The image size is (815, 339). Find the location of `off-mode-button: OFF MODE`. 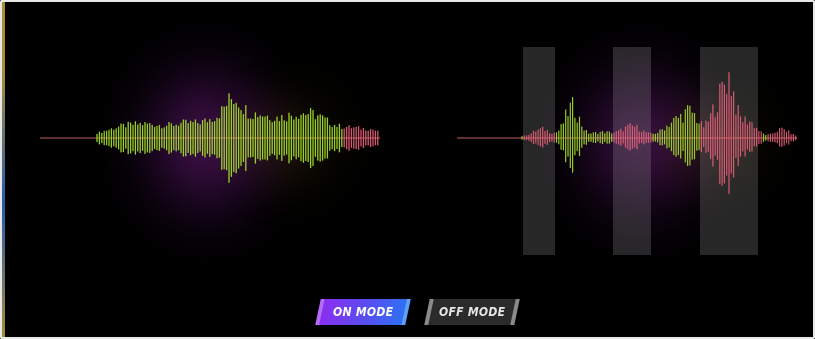

off-mode-button: OFF MODE is located at coordinates (472, 312).